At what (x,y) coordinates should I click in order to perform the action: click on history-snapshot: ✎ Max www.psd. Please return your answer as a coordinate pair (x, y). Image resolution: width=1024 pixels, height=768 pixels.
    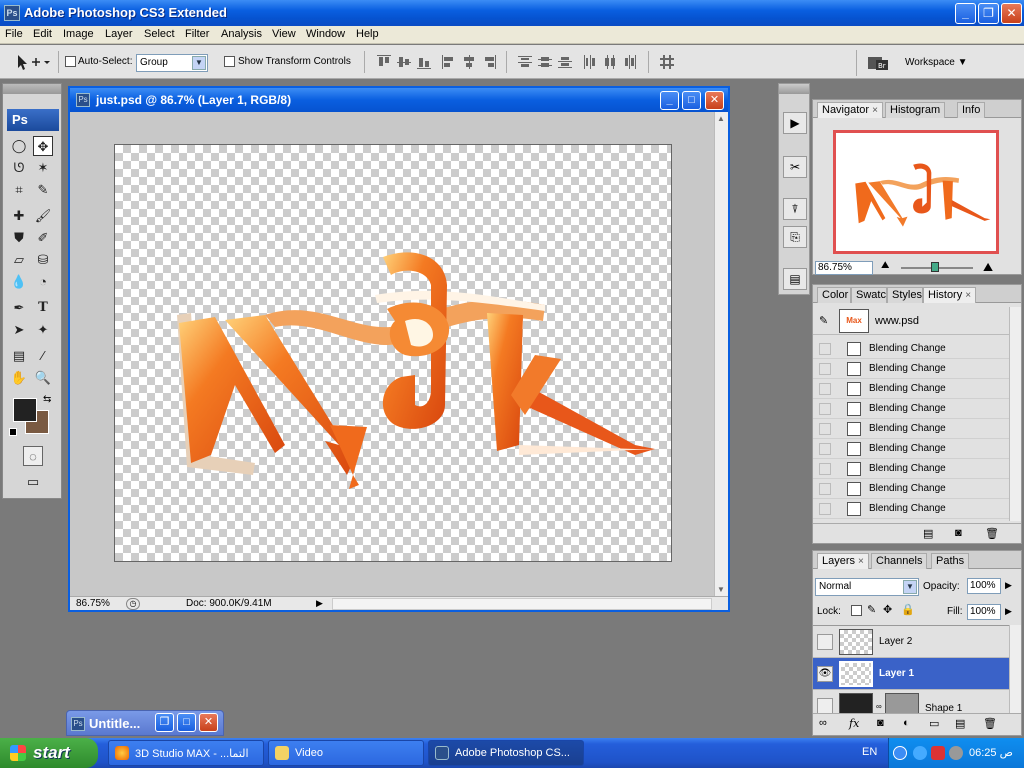
    Looking at the image, I should click on (911, 321).